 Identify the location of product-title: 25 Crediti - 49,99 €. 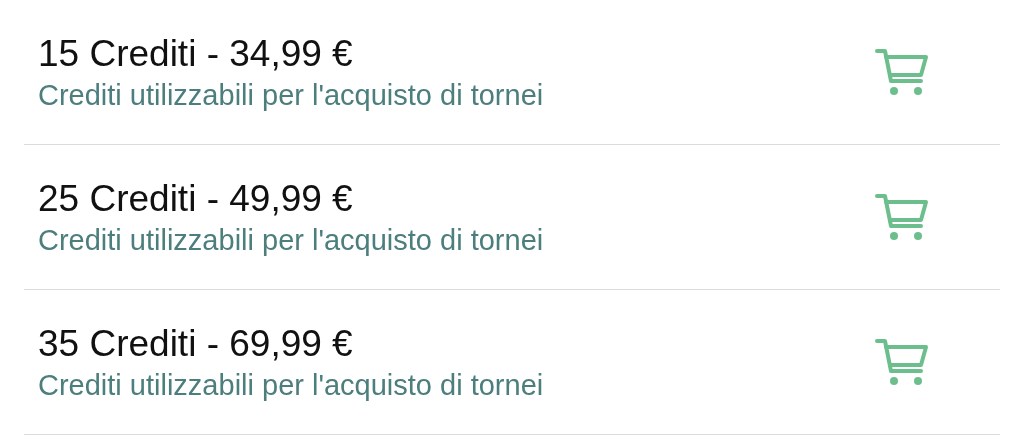
(195, 198).